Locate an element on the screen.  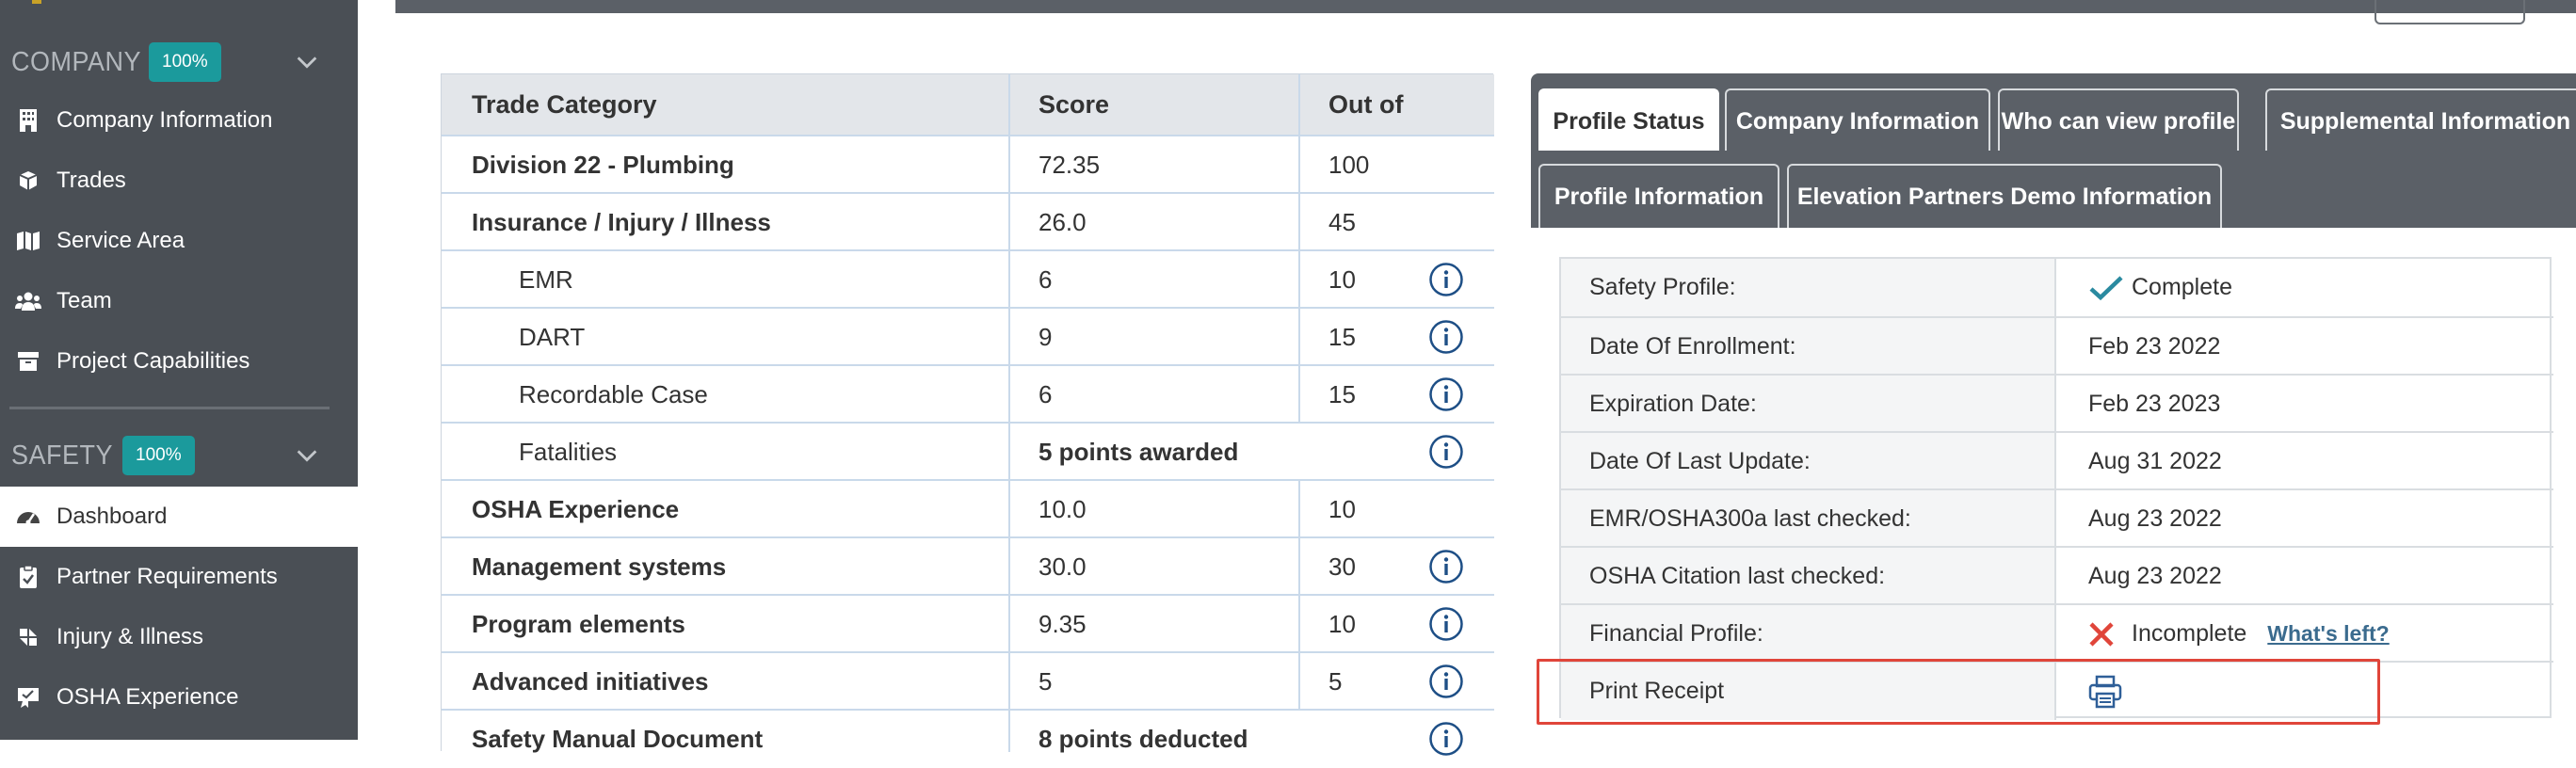
tab-company-information: Company Information is located at coordinates (1857, 119).